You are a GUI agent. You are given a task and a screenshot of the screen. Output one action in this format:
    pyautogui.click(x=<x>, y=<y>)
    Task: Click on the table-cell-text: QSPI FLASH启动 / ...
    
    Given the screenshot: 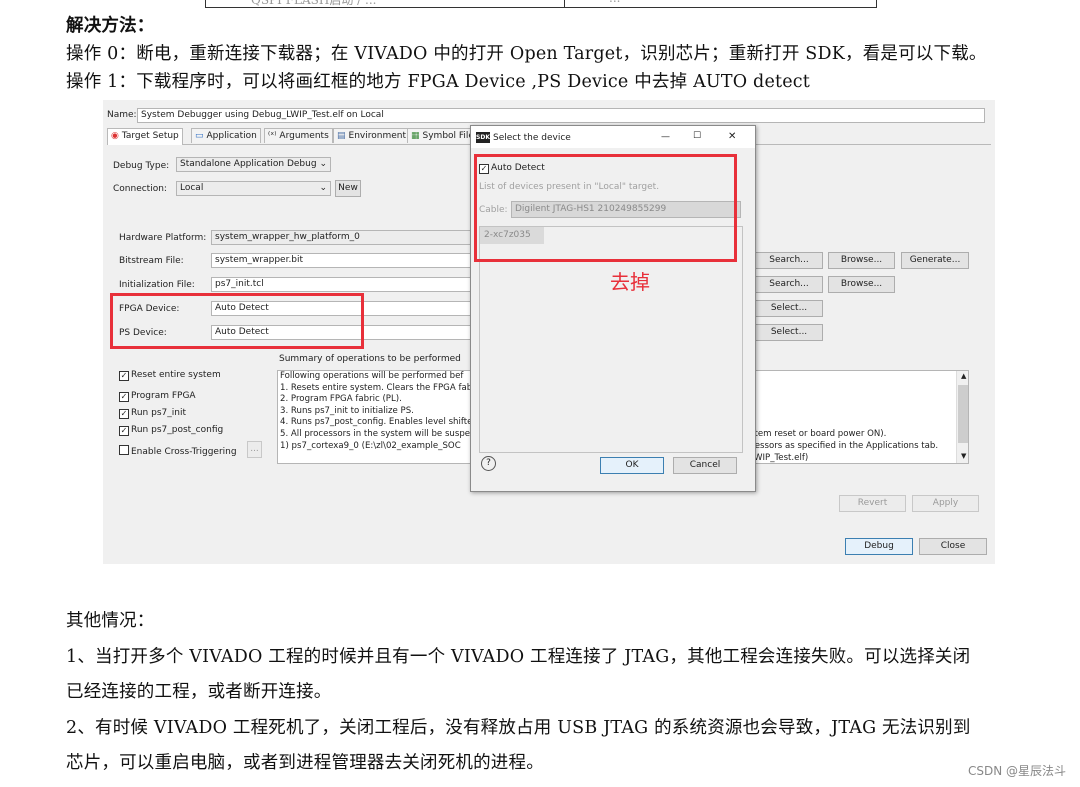 What is the action you would take?
    pyautogui.click(x=314, y=3)
    